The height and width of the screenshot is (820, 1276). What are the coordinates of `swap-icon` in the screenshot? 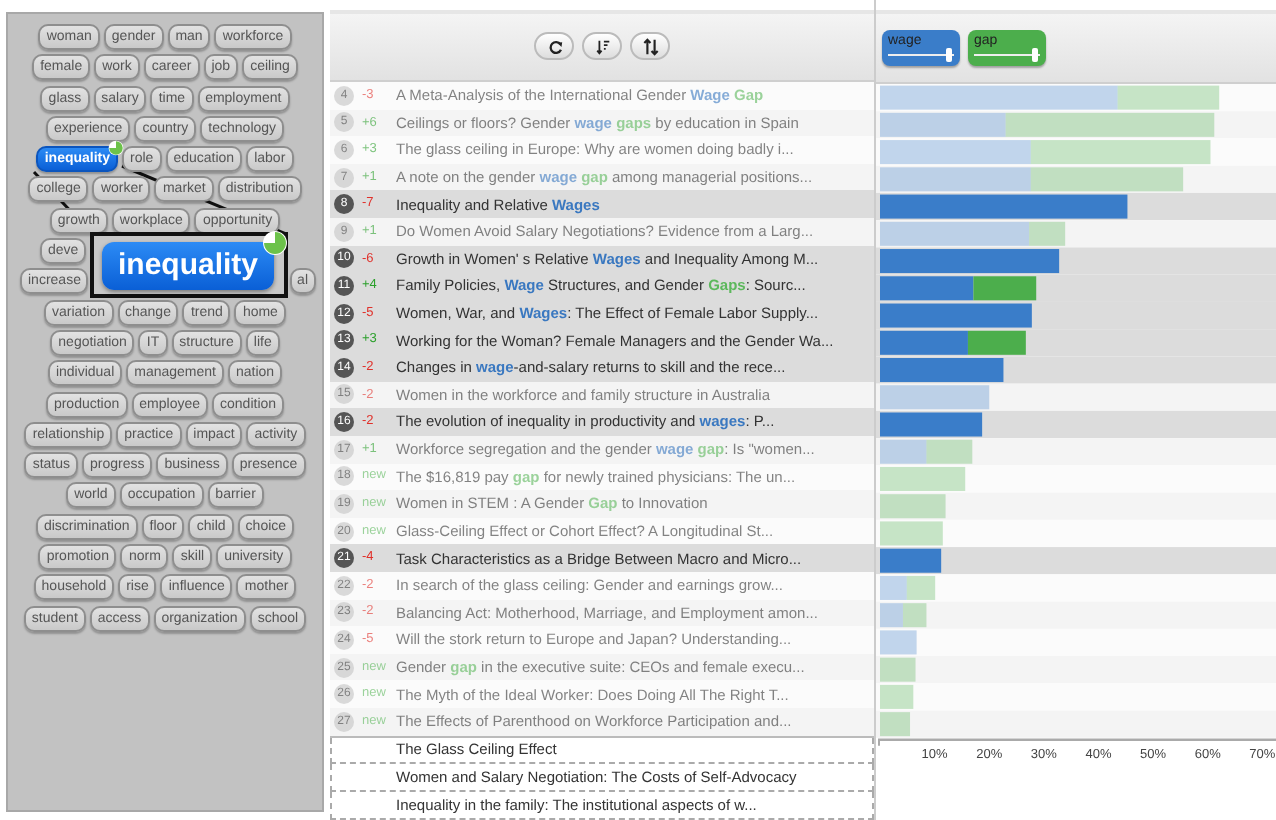 It's located at (650, 46).